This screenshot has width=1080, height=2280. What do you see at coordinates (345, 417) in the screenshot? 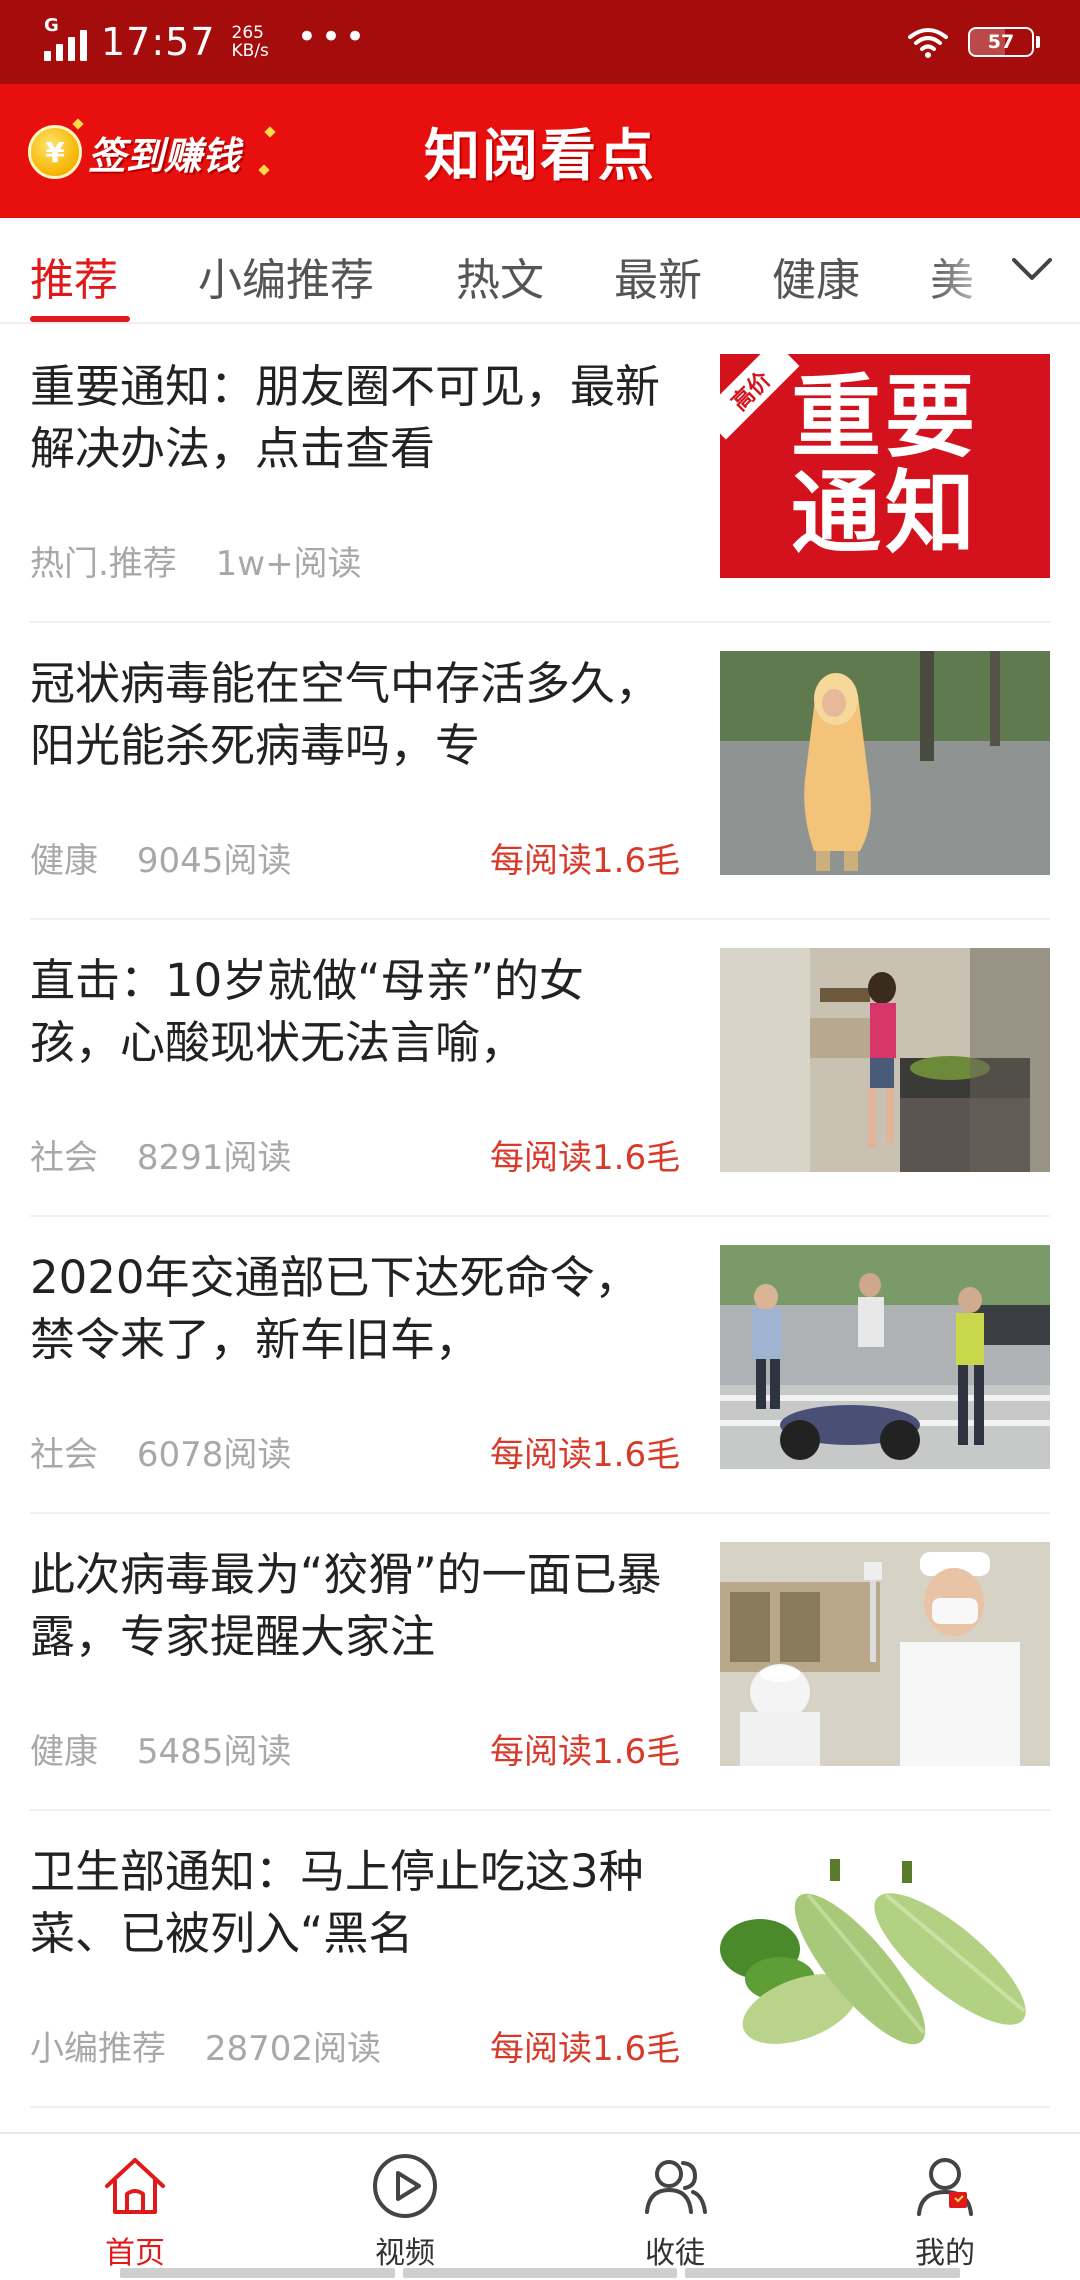
I see `article-title: 重要通知：朋友圈不可见，最新解决办法，点击查看` at bounding box center [345, 417].